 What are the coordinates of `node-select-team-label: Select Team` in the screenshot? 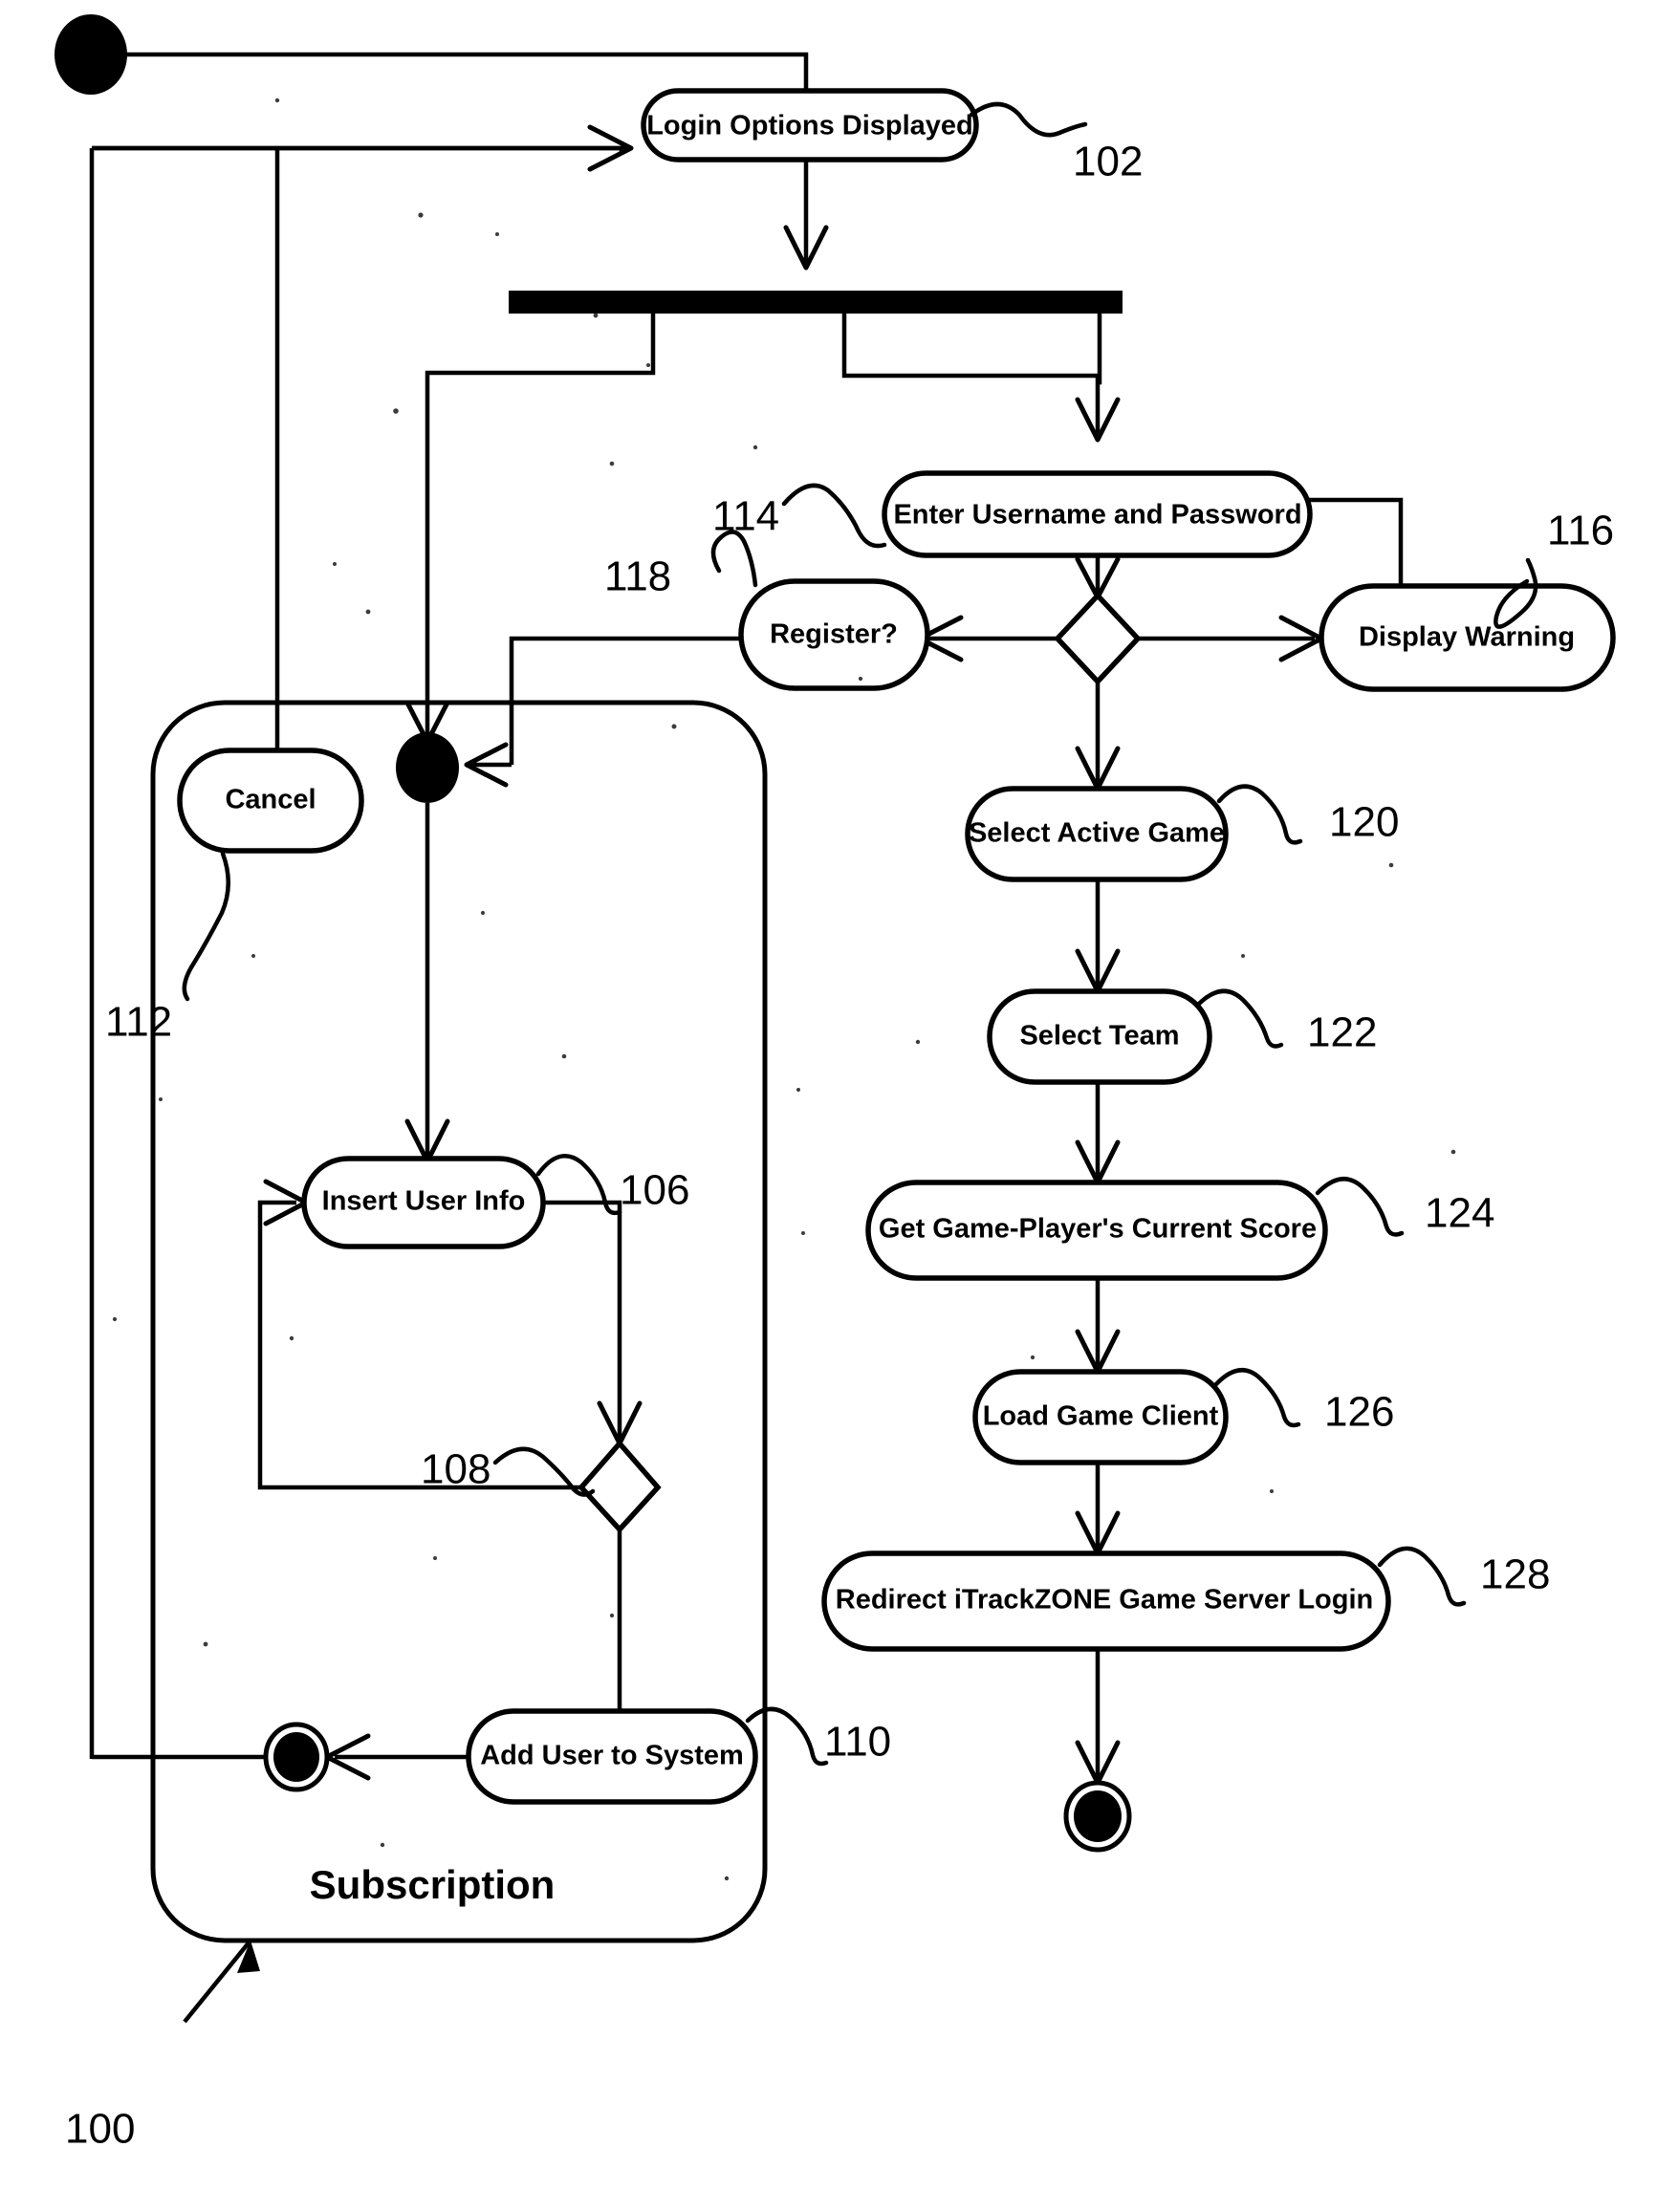 It's located at (1099, 1037).